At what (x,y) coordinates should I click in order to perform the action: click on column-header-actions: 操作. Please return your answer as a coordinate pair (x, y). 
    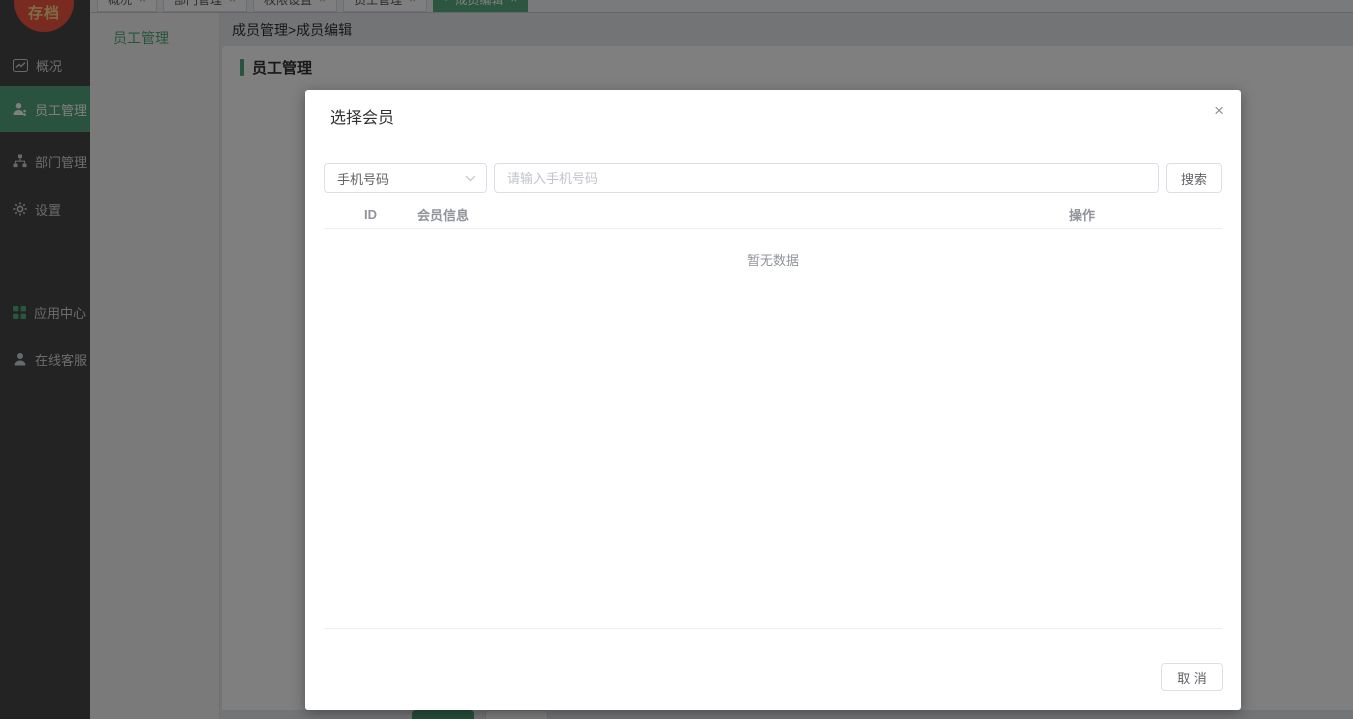
    Looking at the image, I should click on (1081, 215).